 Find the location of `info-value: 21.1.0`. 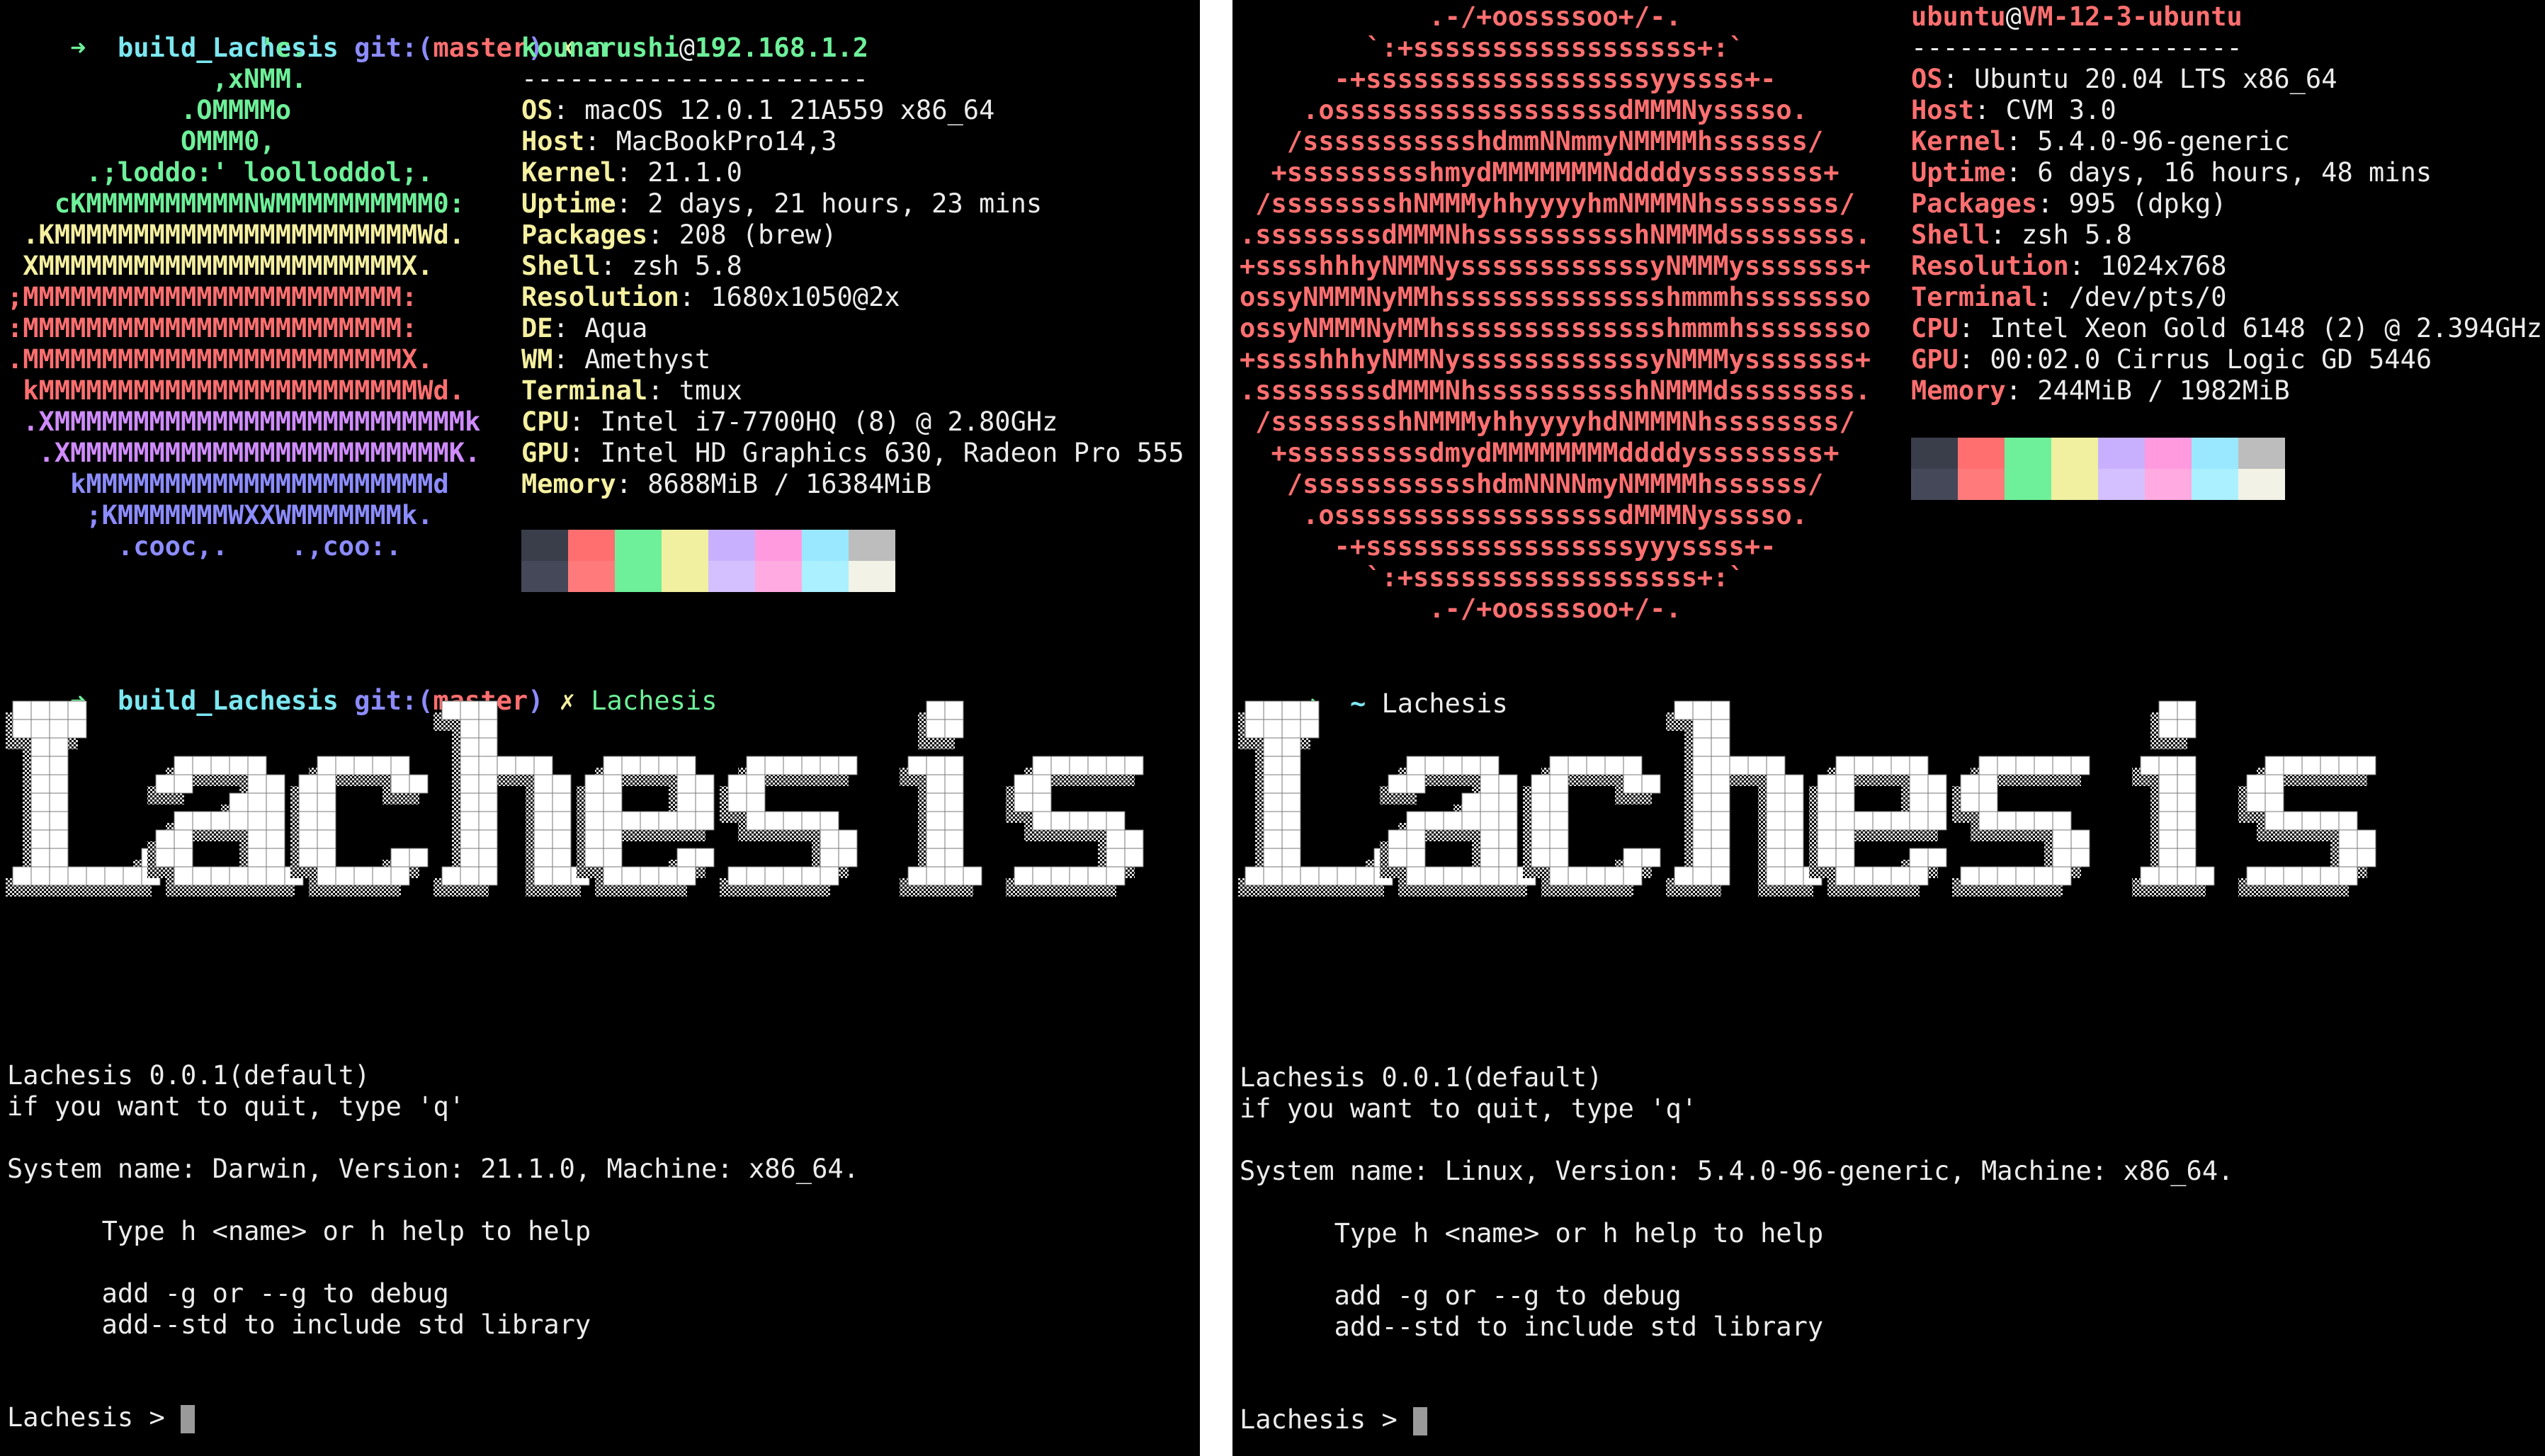

info-value: 21.1.0 is located at coordinates (694, 173).